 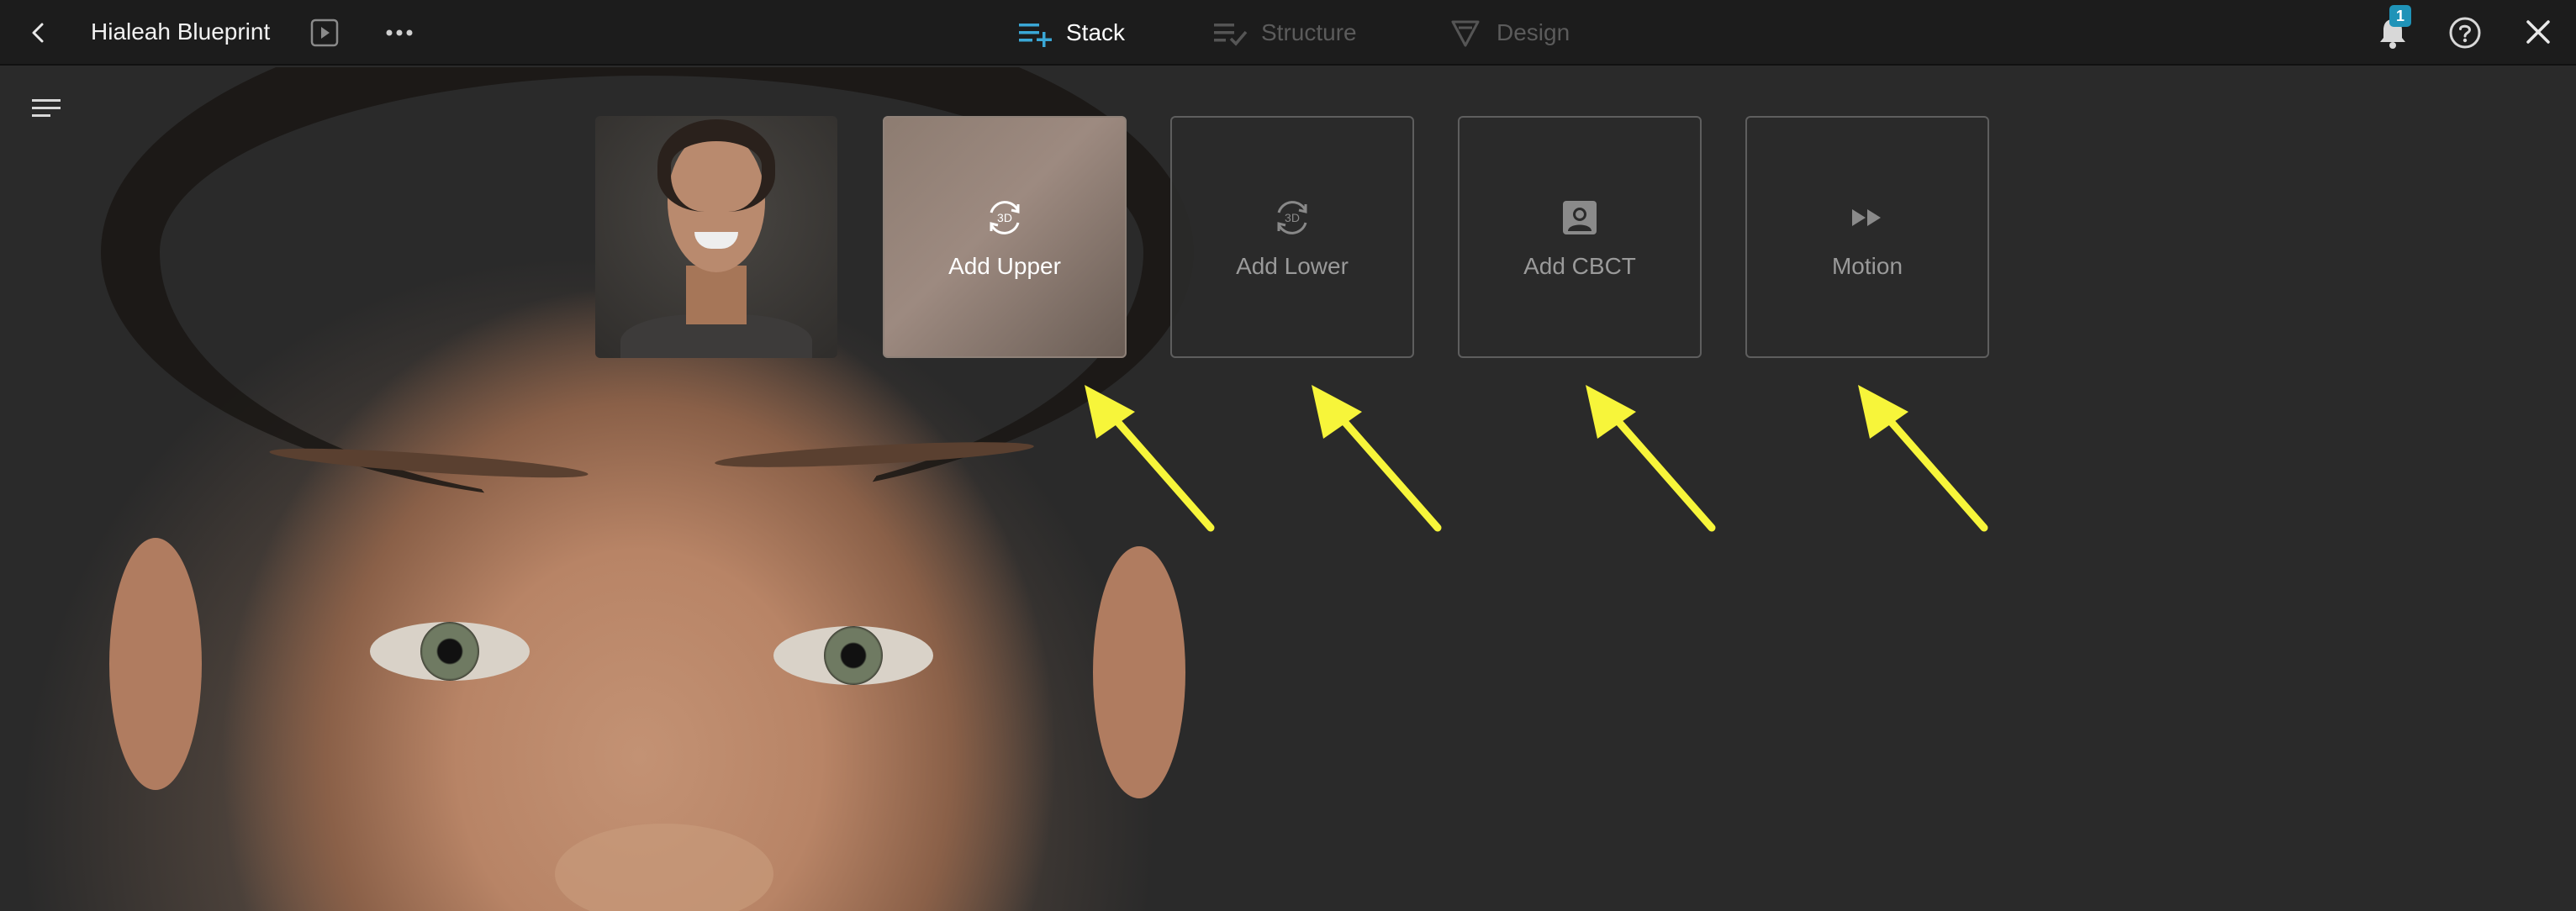 I want to click on cbct-scan-icon, so click(x=1580, y=218).